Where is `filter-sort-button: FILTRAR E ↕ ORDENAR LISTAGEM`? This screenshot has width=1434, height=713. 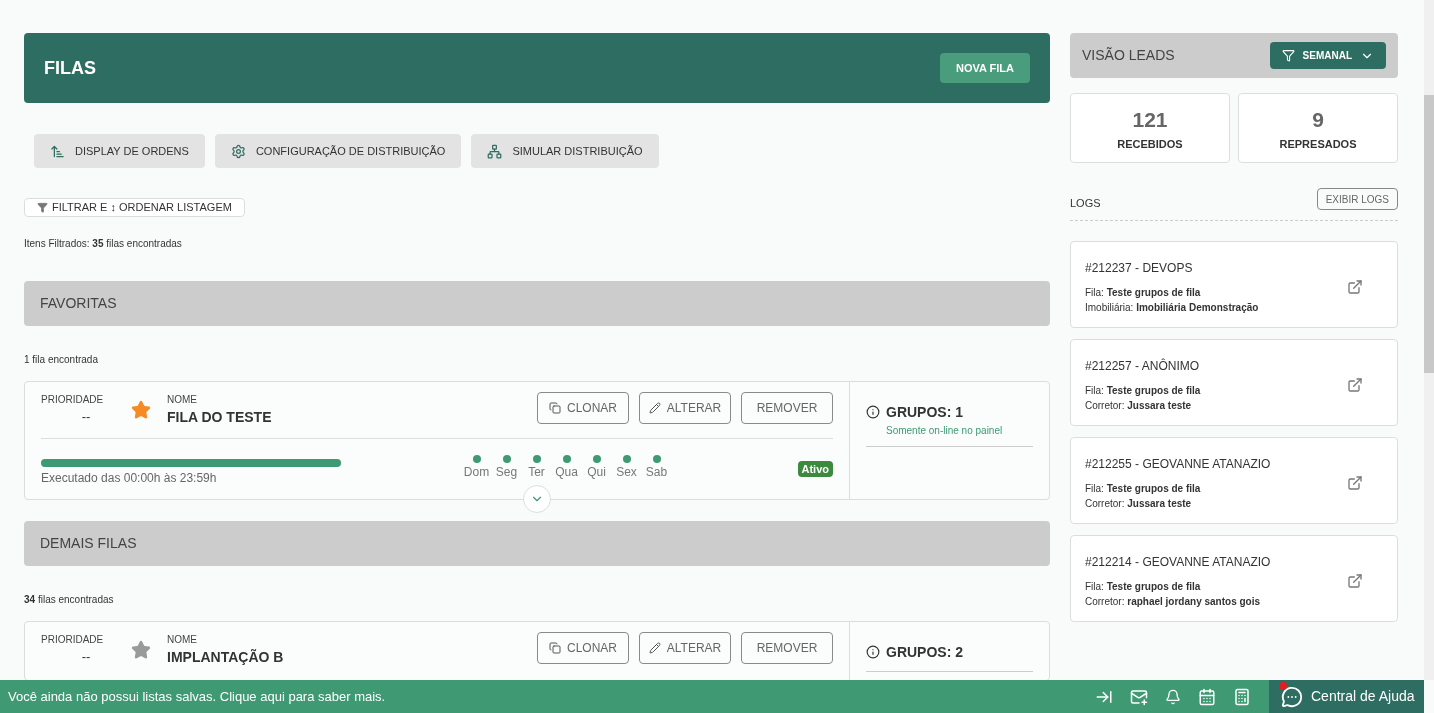 filter-sort-button: FILTRAR E ↕ ORDENAR LISTAGEM is located at coordinates (134, 207).